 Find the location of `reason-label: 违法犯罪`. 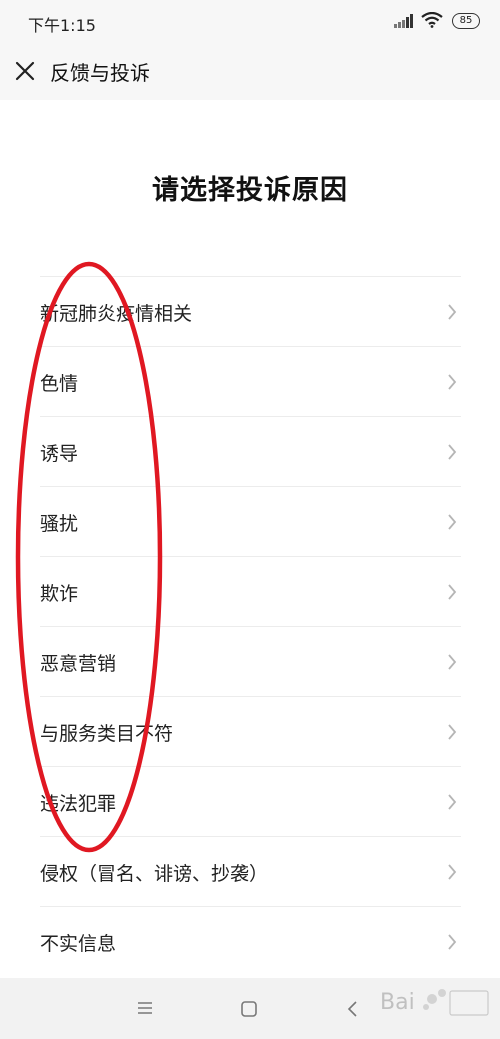

reason-label: 违法犯罪 is located at coordinates (78, 804).